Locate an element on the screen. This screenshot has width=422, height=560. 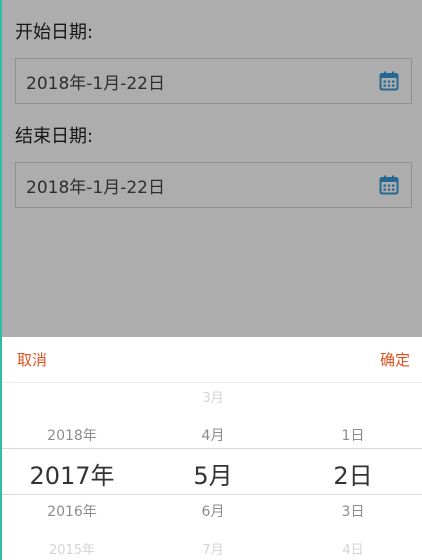
confirm-button: 确定 is located at coordinates (395, 359).